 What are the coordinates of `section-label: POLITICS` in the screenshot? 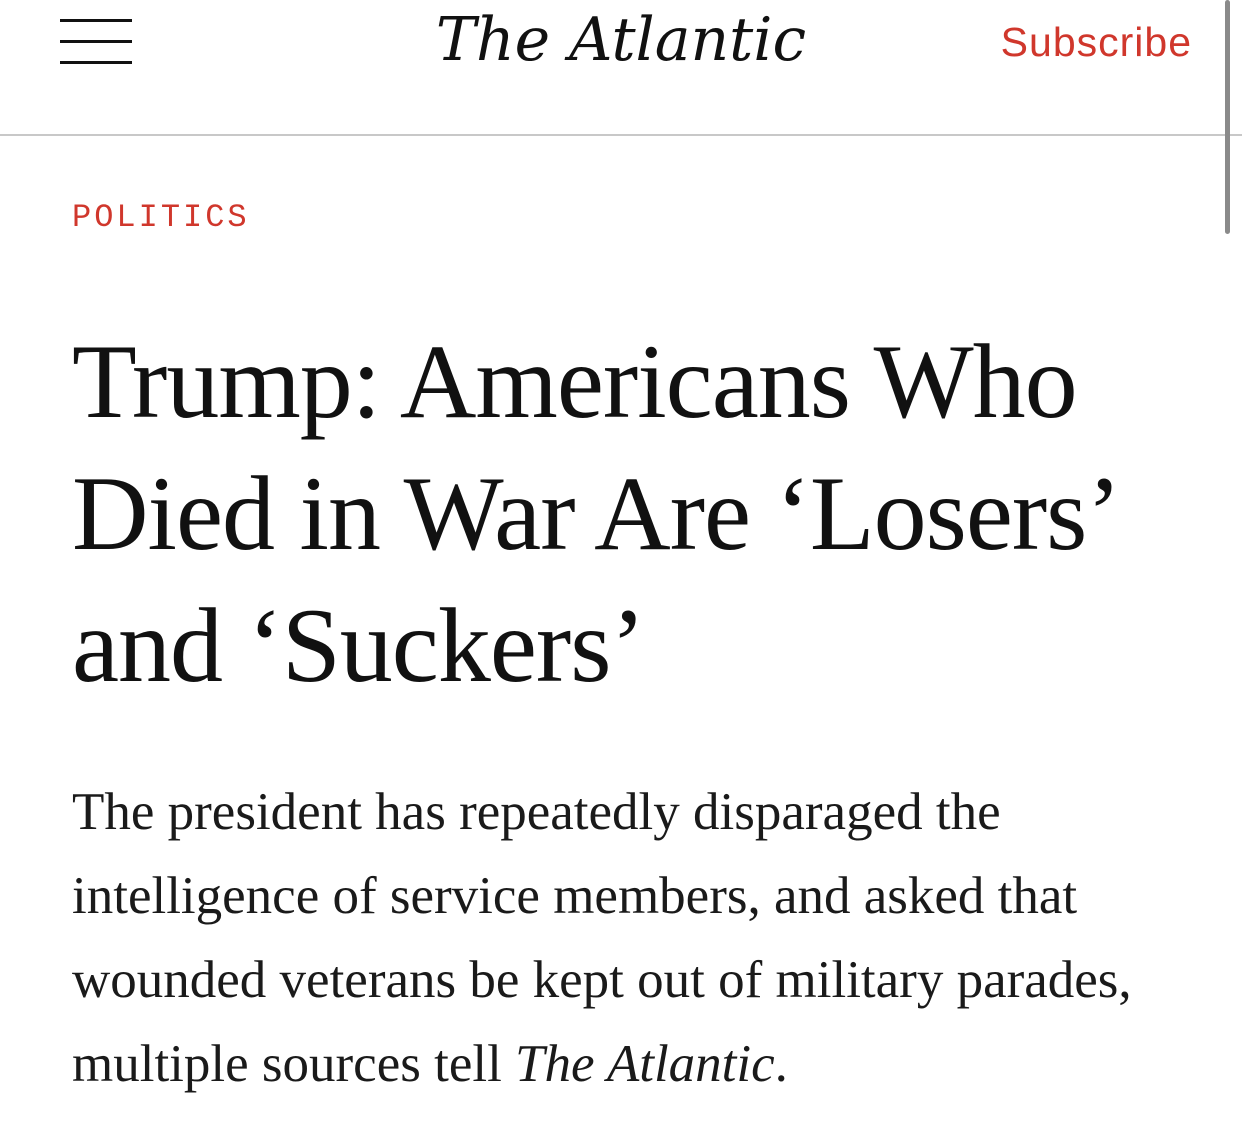 It's located at (161, 218).